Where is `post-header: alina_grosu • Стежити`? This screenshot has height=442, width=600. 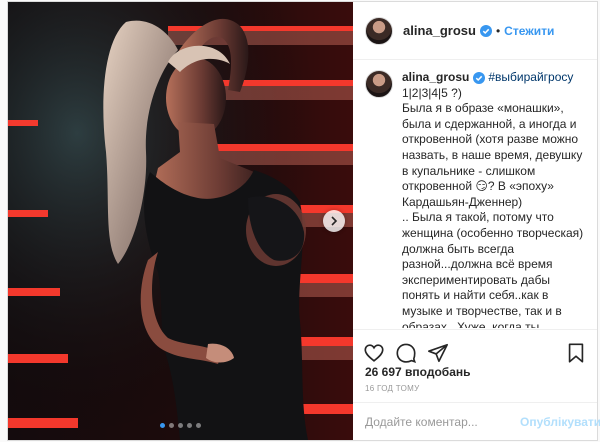 post-header: alina_grosu • Стежити is located at coordinates (475, 31).